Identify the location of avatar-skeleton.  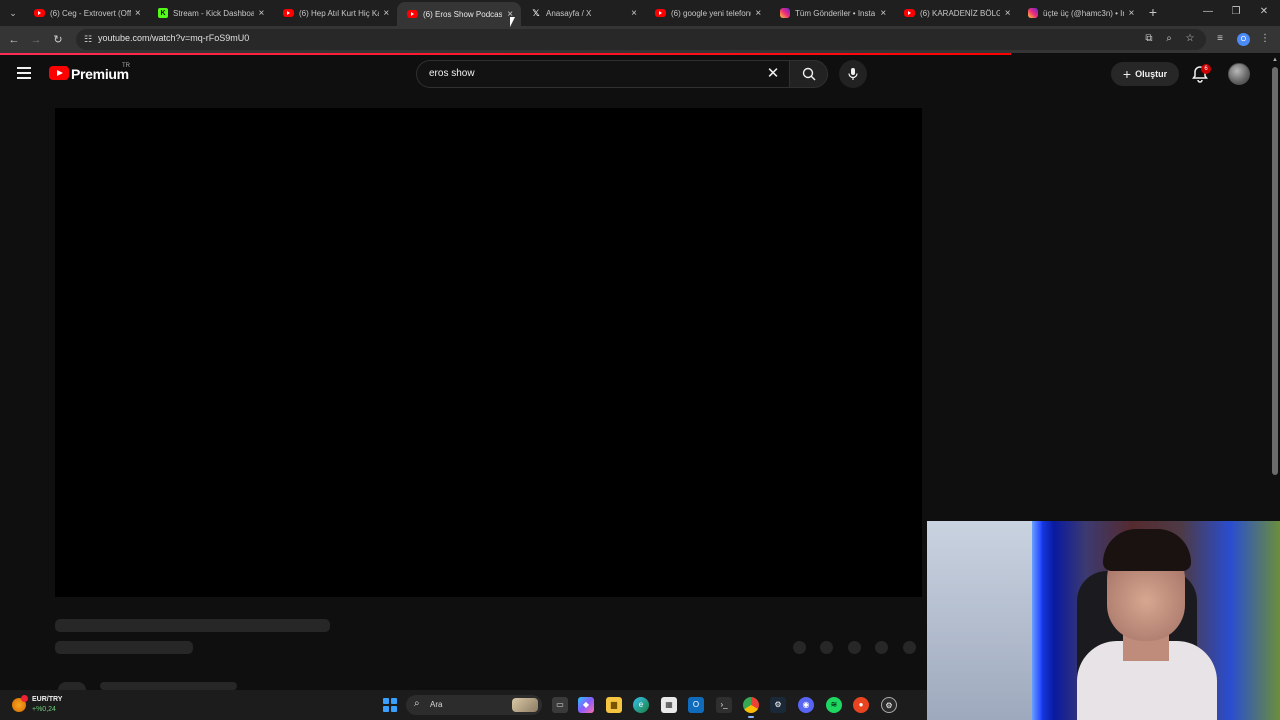
(72, 686).